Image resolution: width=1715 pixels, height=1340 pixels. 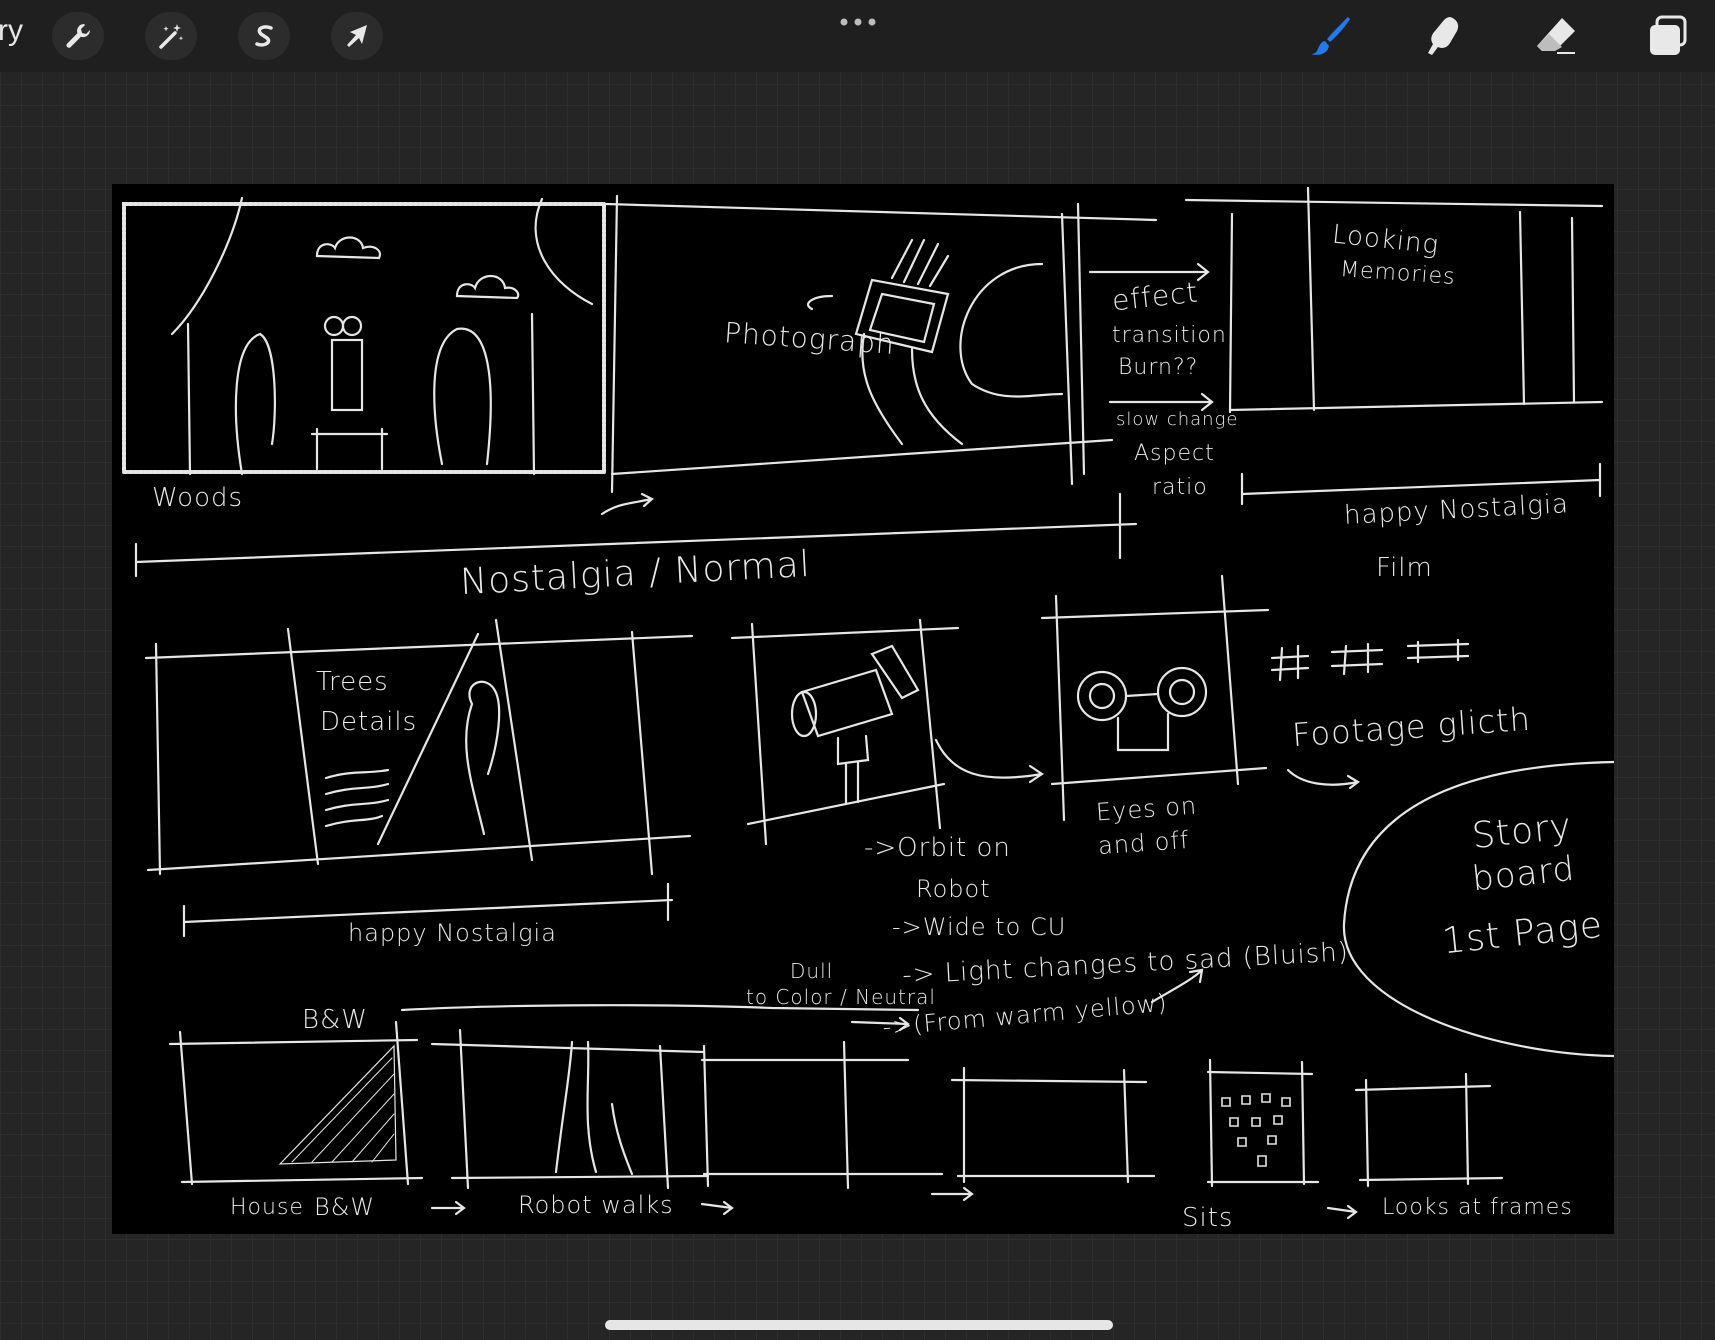 I want to click on smudge-button, so click(x=1443, y=36).